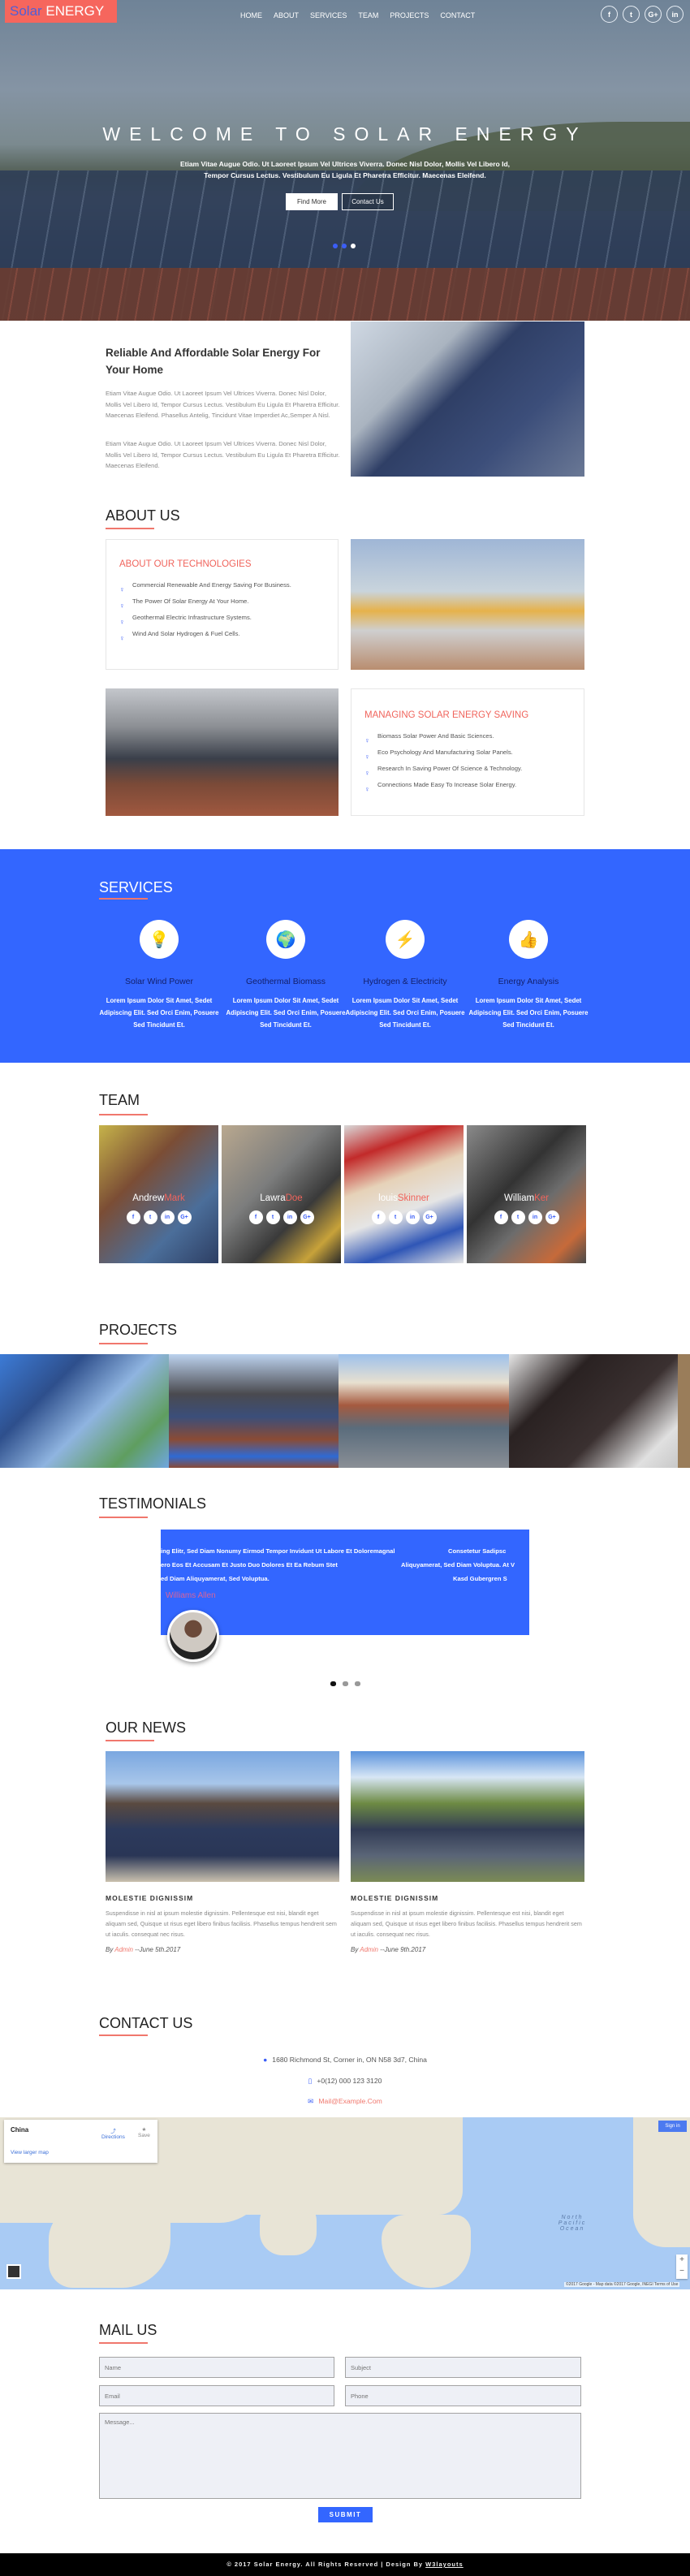 The image size is (690, 2576). I want to click on testimonials-title: TESTIMONIALS, so click(153, 1503).